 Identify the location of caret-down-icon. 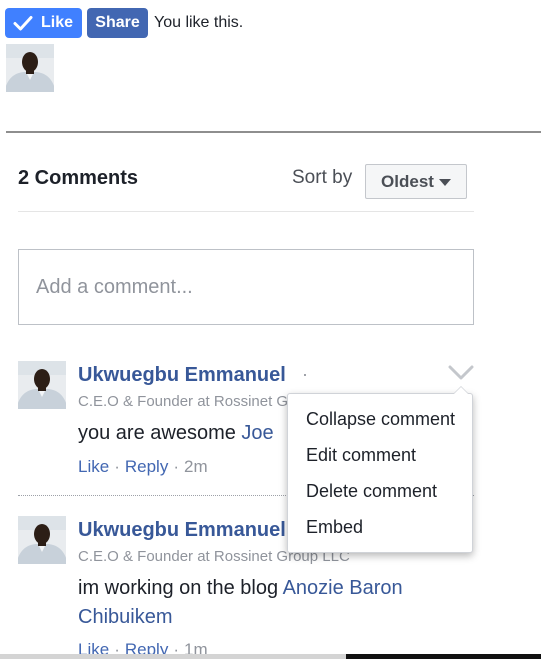
(444, 182).